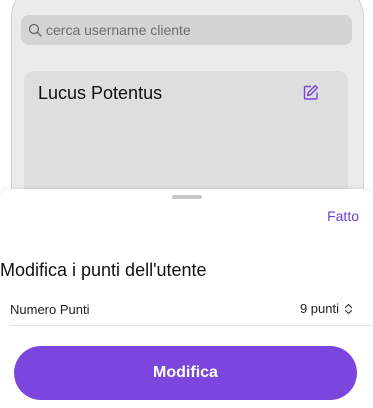  I want to click on search-icon, so click(35, 30).